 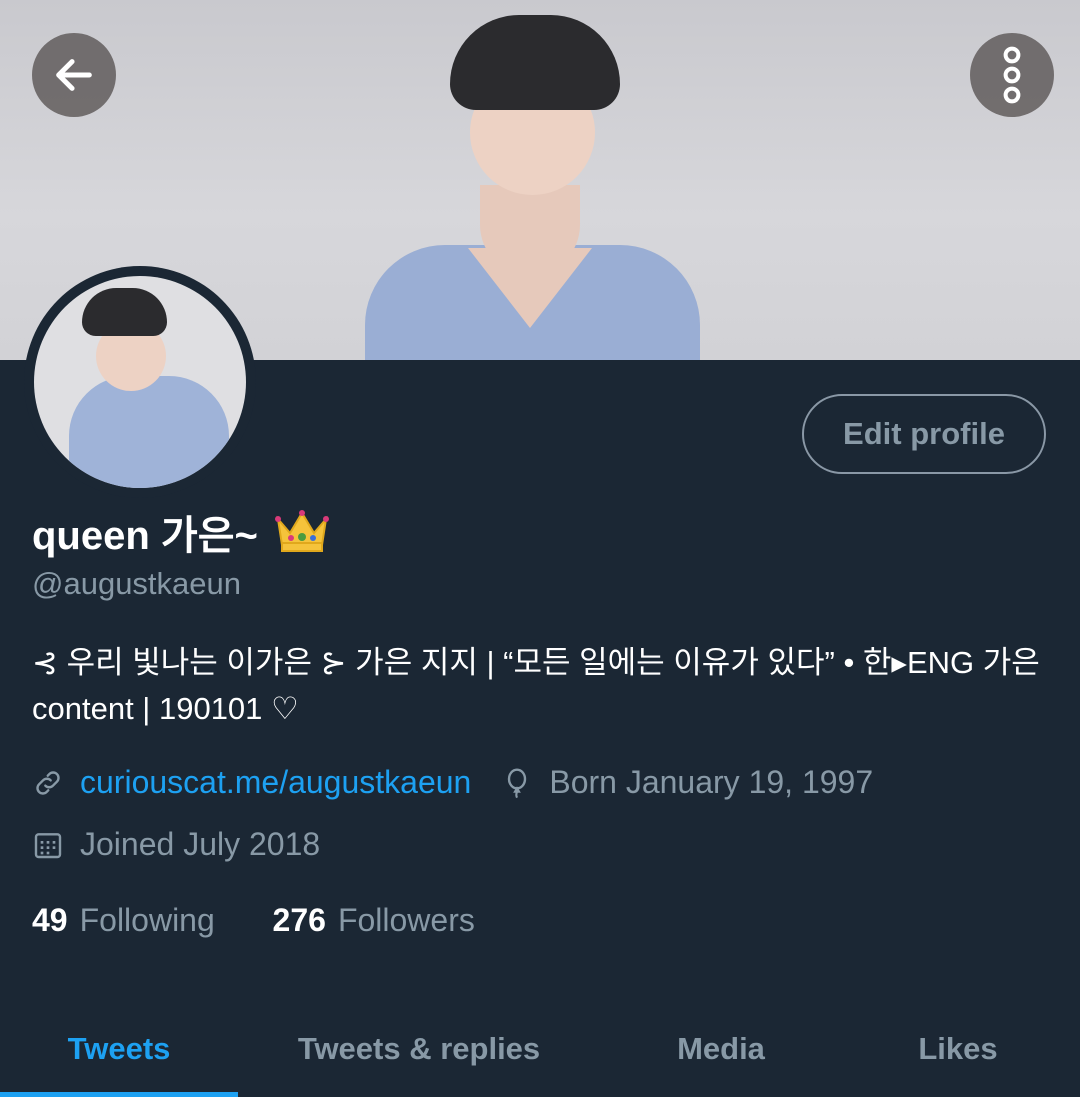 I want to click on profile-meta-row-2: Joined July 2018, so click(x=176, y=844).